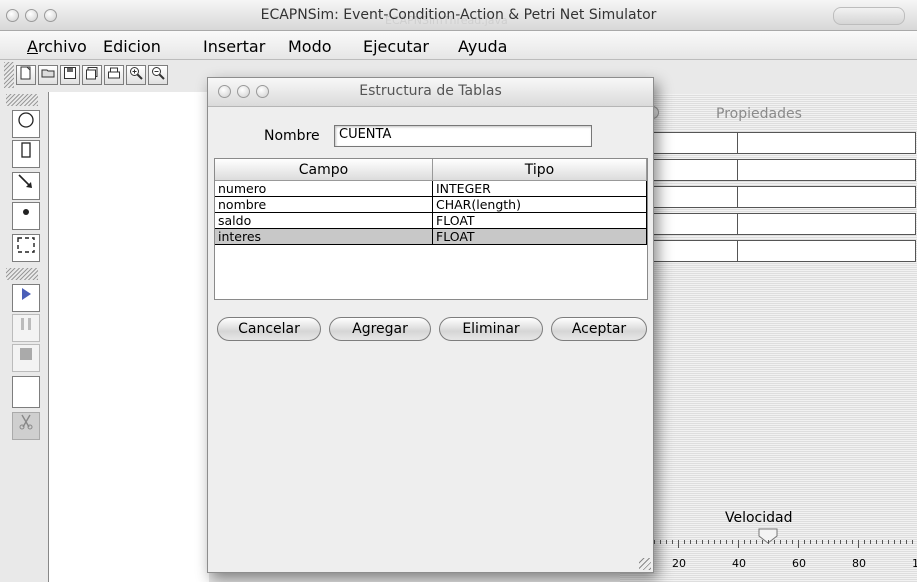  What do you see at coordinates (57, 46) in the screenshot?
I see `menu-archivo: Archivo` at bounding box center [57, 46].